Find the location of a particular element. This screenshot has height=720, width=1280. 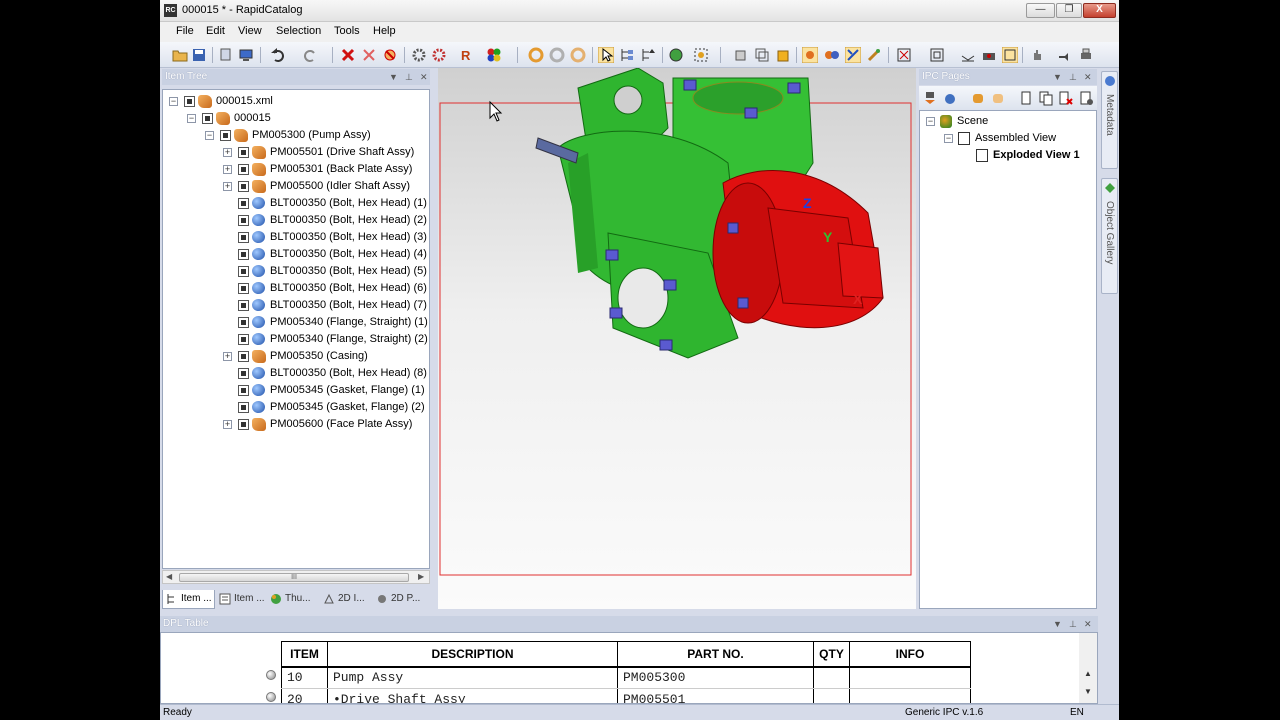

scroll-up-arrow-icon: ▲ is located at coordinates (1088, 673).